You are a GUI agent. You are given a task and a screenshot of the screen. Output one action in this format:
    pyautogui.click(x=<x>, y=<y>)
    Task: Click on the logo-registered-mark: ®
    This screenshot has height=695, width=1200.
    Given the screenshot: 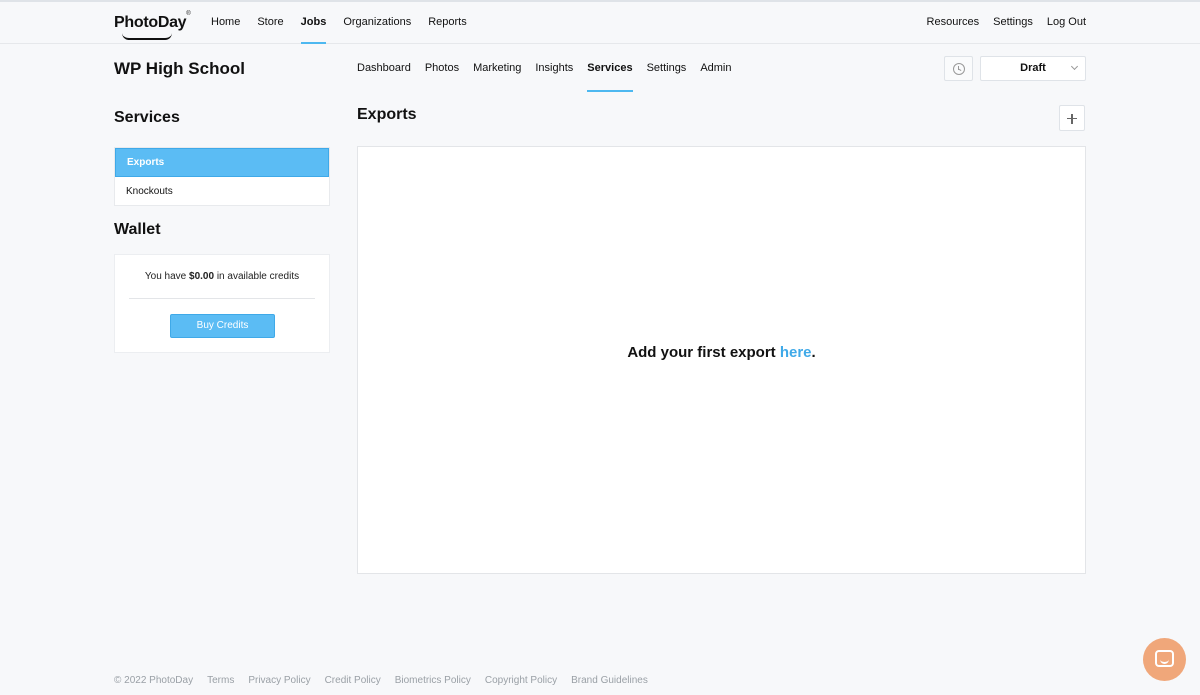 What is the action you would take?
    pyautogui.click(x=188, y=13)
    